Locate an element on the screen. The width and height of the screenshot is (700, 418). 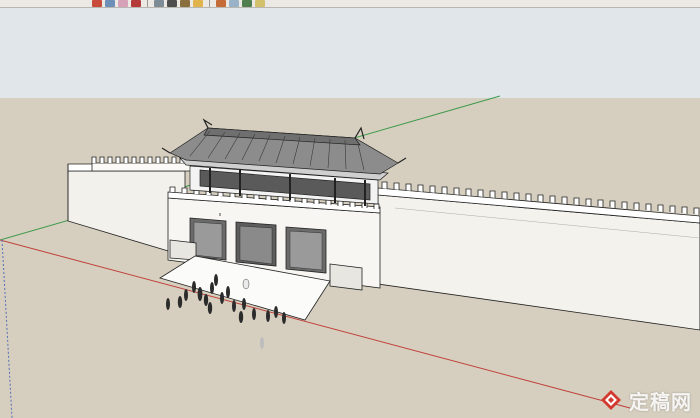
watermark: 定稿网 is located at coordinates (645, 400).